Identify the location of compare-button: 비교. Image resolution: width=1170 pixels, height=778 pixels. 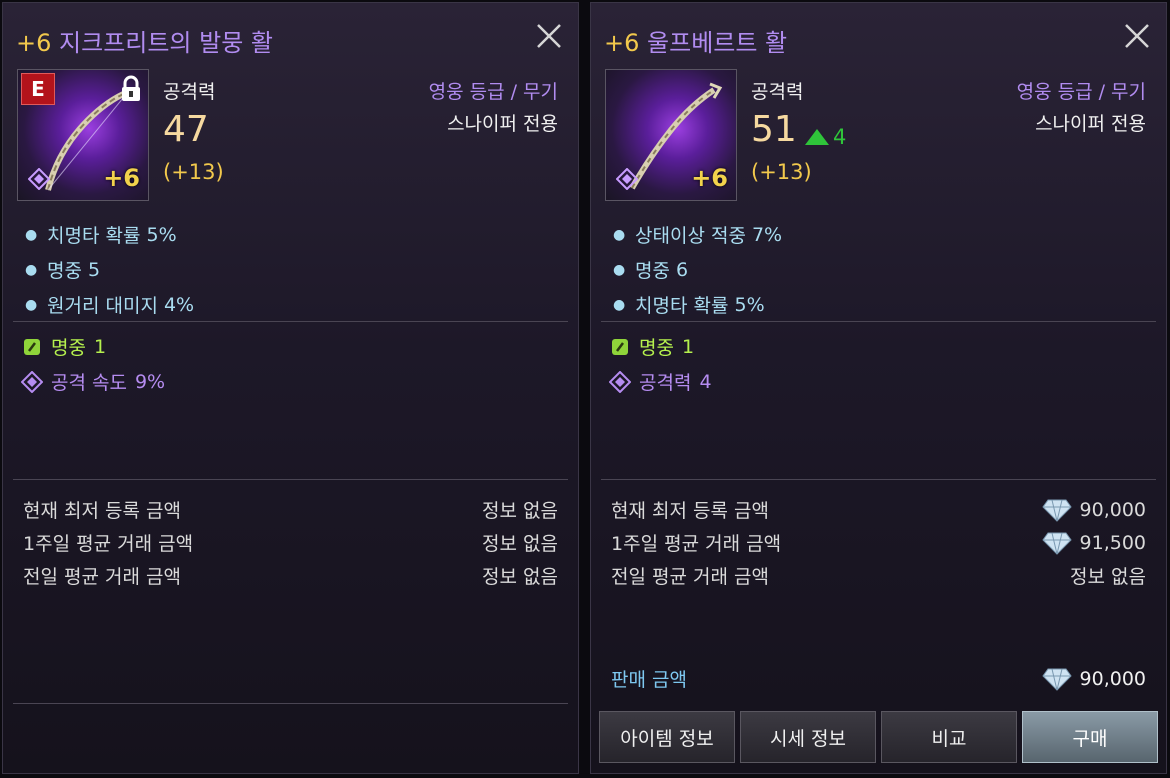
(949, 737).